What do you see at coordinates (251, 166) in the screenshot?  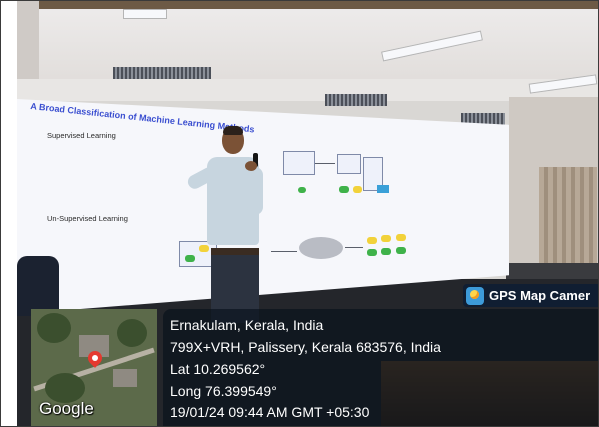 I see `presenter-hand` at bounding box center [251, 166].